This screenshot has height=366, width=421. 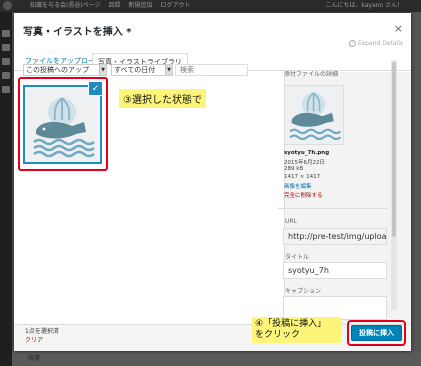 I want to click on insert-button-highlight-frame, so click(x=376, y=333).